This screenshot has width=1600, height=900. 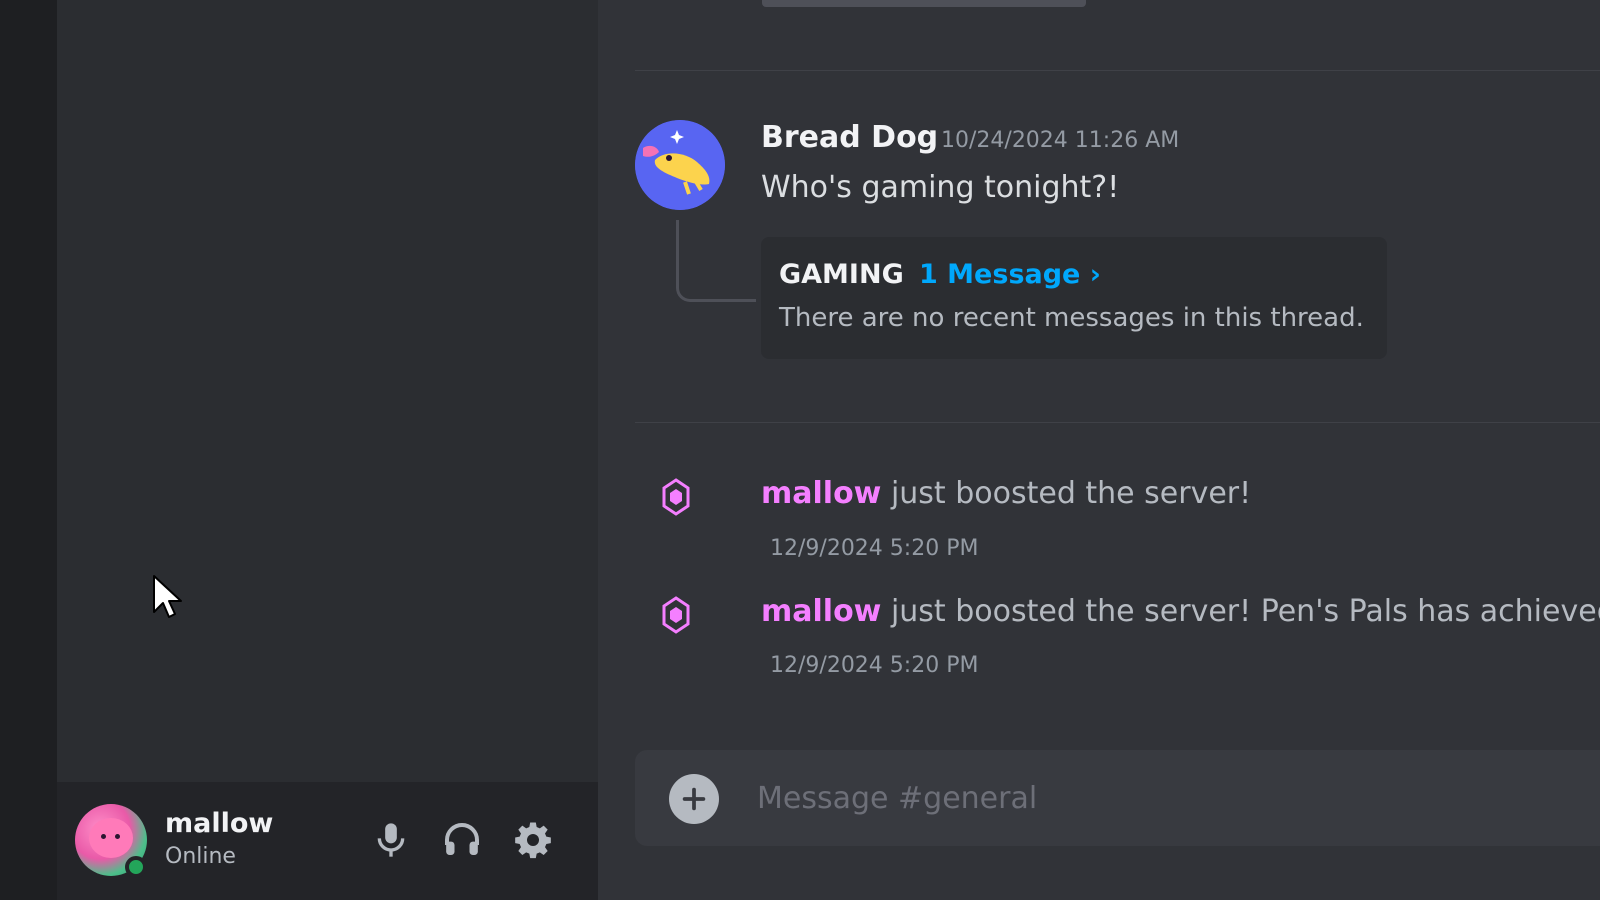 I want to click on avatar, so click(x=680, y=165).